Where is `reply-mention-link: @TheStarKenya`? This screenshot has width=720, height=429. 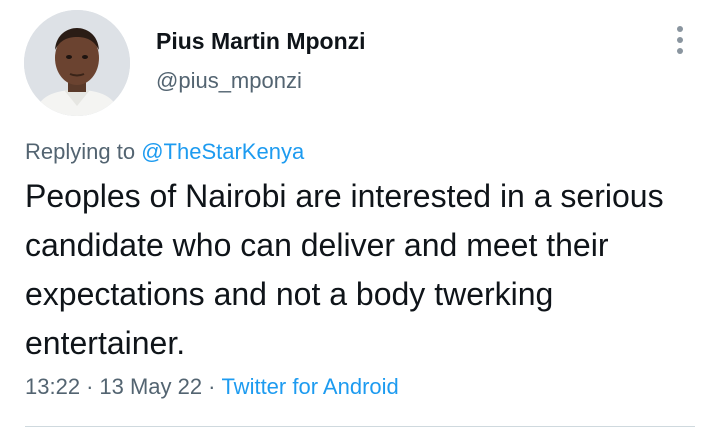
reply-mention-link: @TheStarKenya is located at coordinates (222, 151).